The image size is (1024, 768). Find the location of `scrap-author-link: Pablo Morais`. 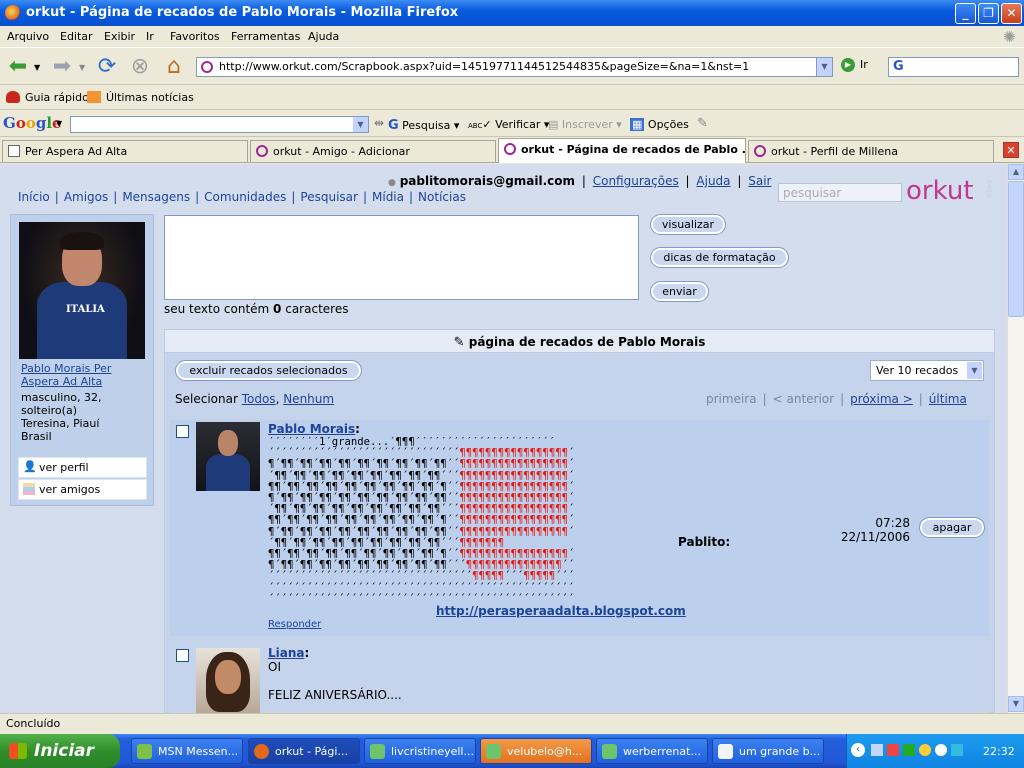

scrap-author-link: Pablo Morais is located at coordinates (311, 429).